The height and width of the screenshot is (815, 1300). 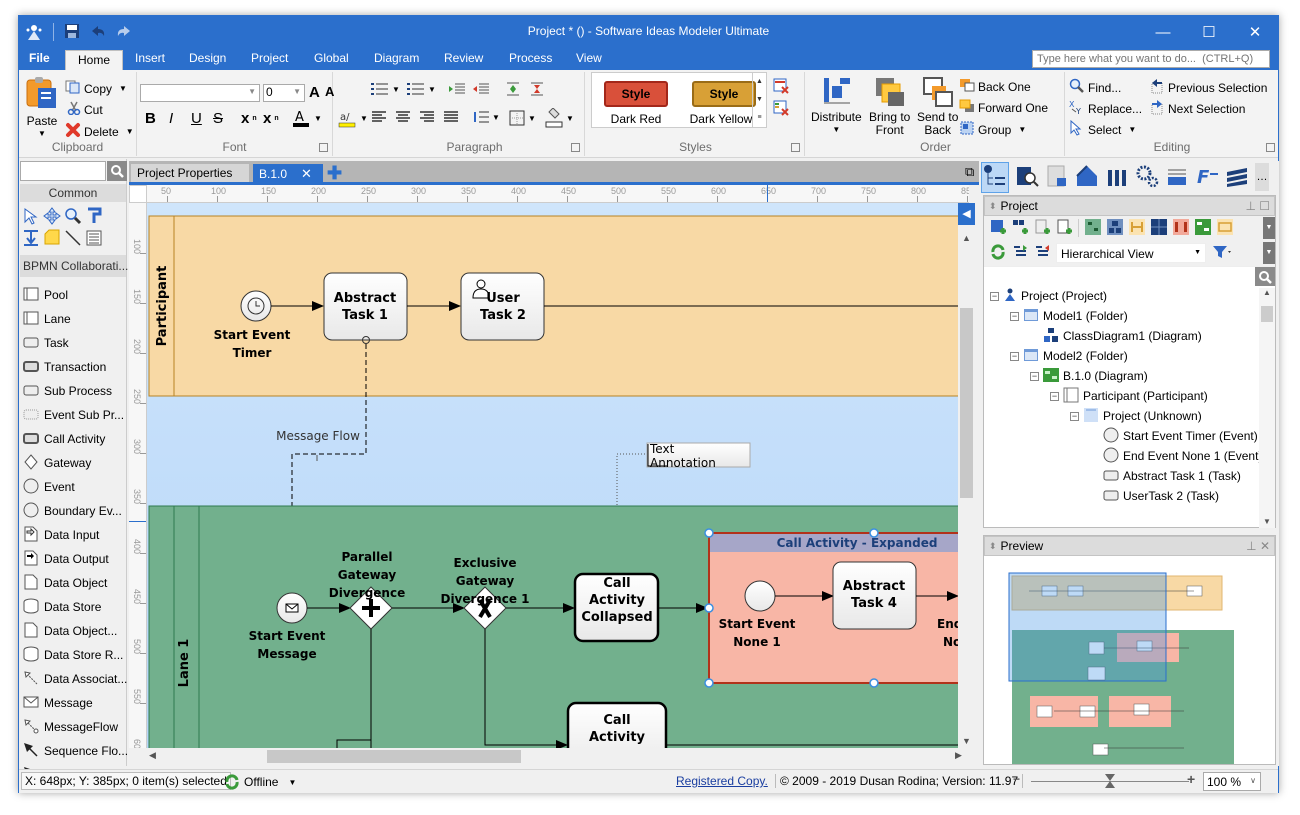 I want to click on call-activity-collapsed: Call Activity Collapsed, so click(x=616, y=607).